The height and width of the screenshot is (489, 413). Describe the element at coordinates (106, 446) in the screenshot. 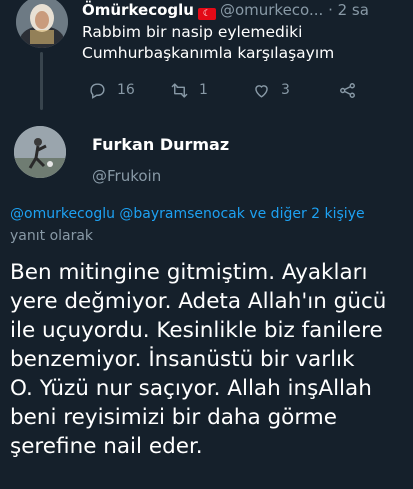

I see `tweet-body-line: şerefine nail eder.` at that location.